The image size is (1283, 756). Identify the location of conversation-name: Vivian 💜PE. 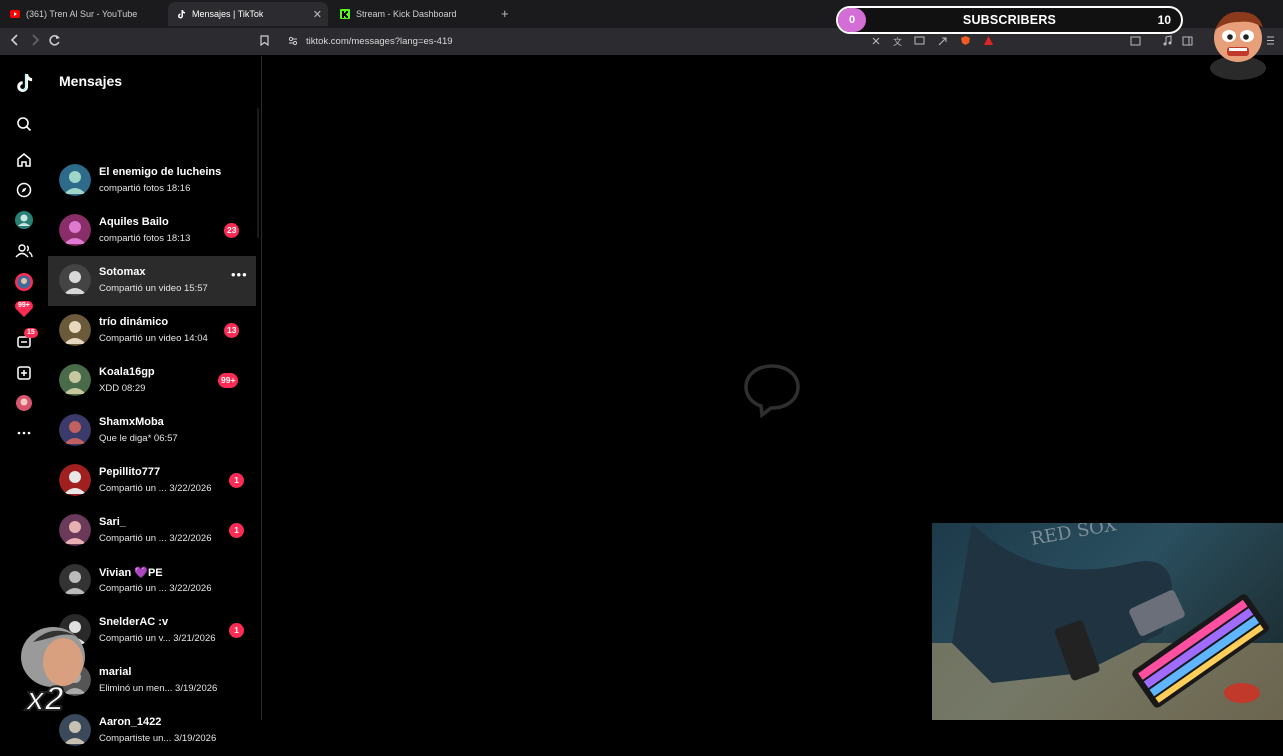
(131, 573).